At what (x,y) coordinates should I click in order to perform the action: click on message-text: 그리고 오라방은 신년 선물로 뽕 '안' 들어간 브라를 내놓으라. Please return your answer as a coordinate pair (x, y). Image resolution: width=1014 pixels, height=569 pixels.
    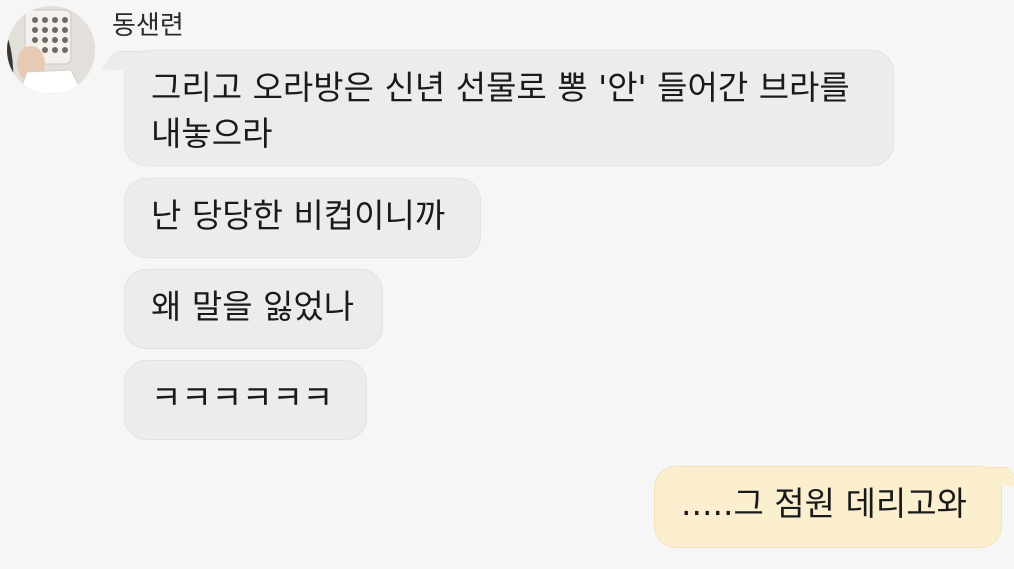
    Looking at the image, I should click on (500, 110).